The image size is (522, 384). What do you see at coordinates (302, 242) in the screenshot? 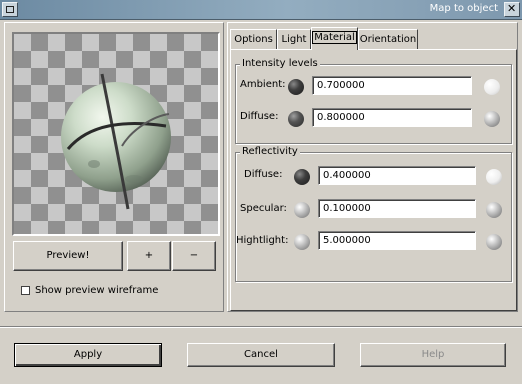
I see `highlight-low-icon` at bounding box center [302, 242].